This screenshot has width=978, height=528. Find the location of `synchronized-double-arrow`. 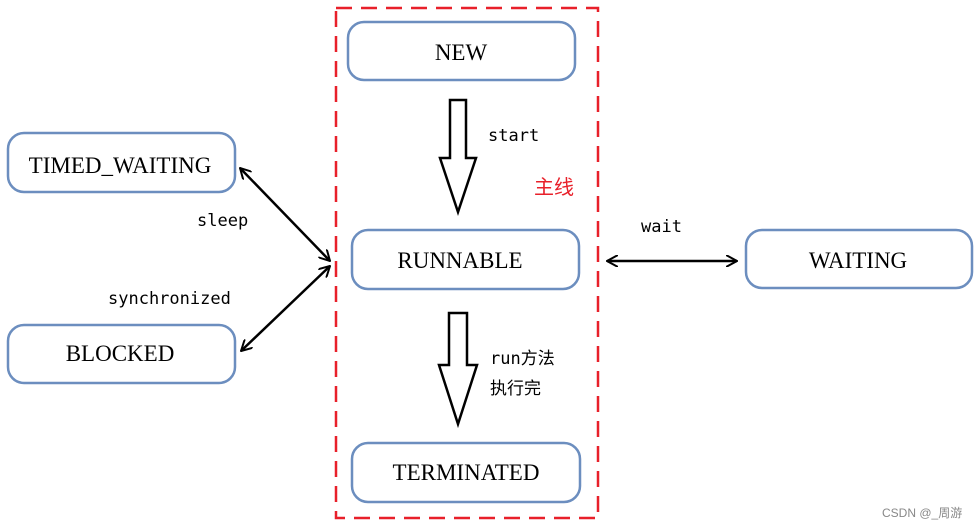

synchronized-double-arrow is located at coordinates (285, 308).